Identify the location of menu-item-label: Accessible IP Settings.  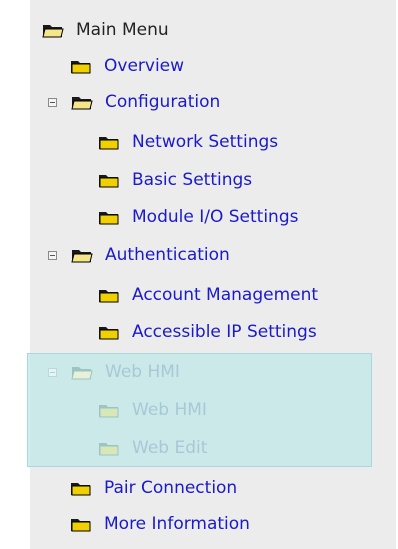
(224, 331).